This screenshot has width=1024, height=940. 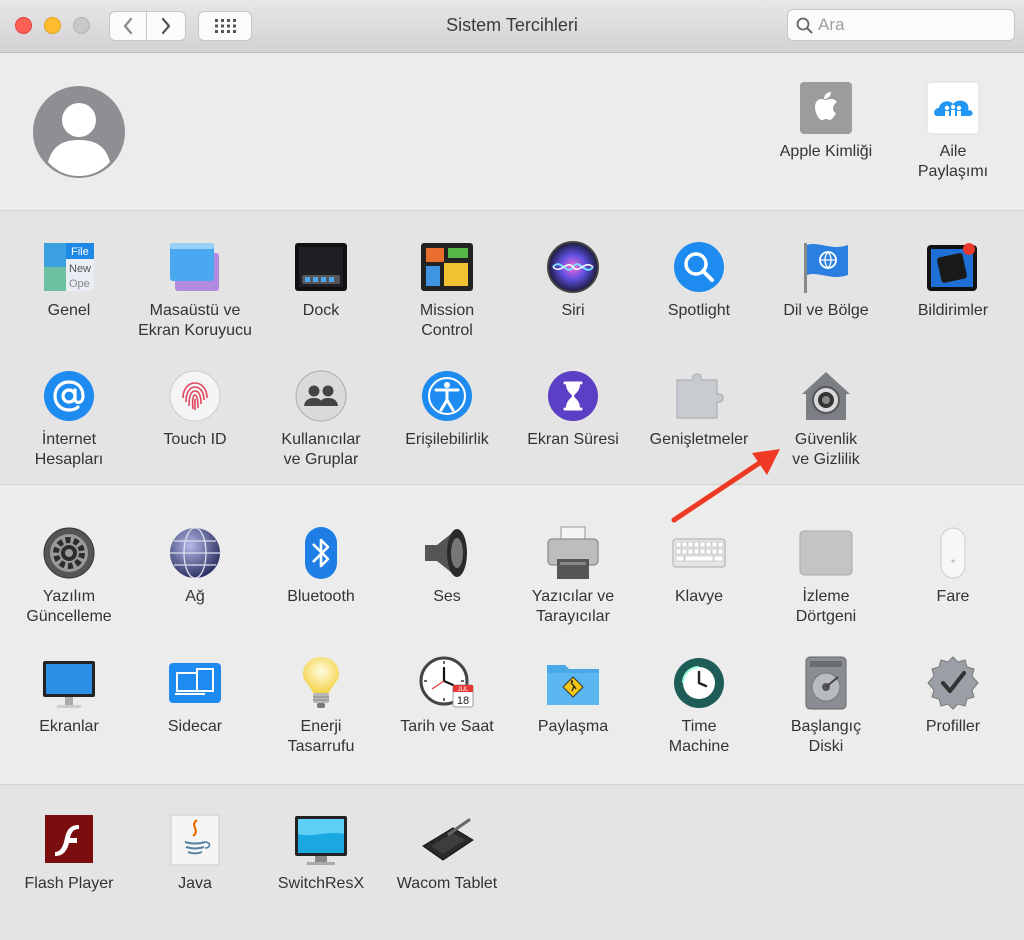 I want to click on pane-profiles: Profiller, so click(x=953, y=696).